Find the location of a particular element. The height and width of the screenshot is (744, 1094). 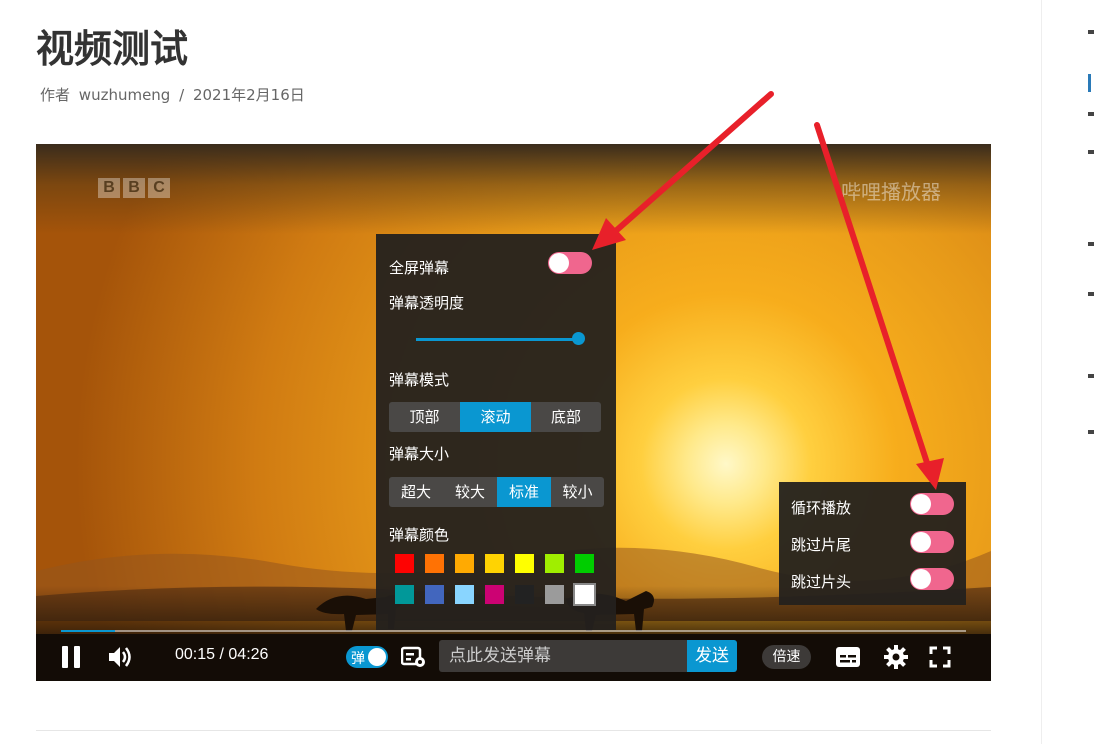

content-divider is located at coordinates (513, 730).